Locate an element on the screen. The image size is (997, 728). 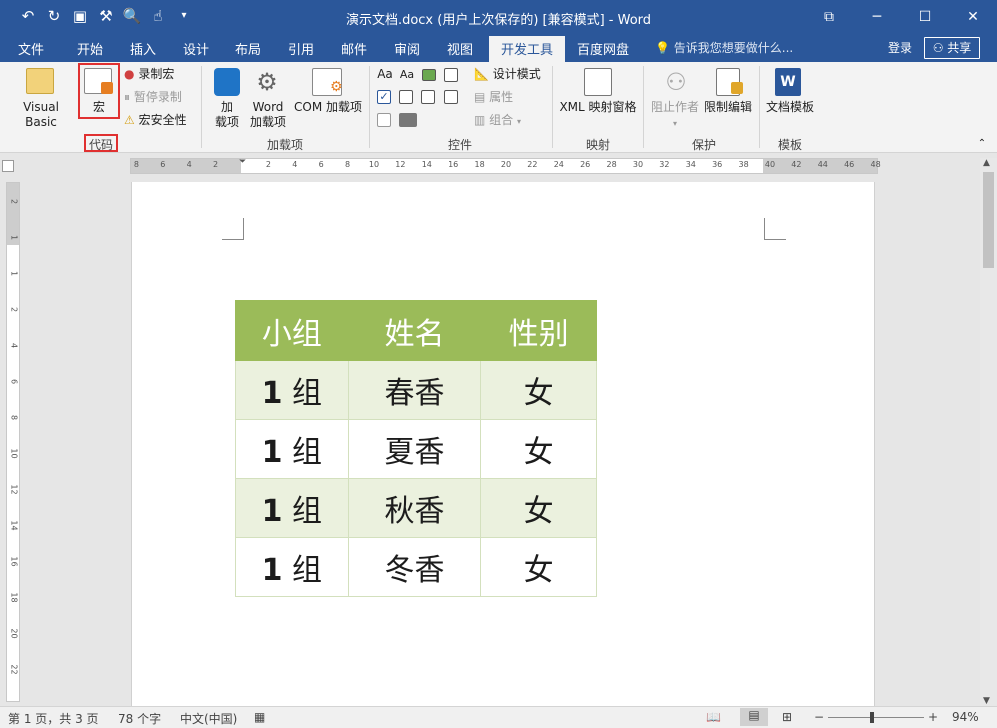
tab-mailings: 邮件 is located at coordinates (354, 48).